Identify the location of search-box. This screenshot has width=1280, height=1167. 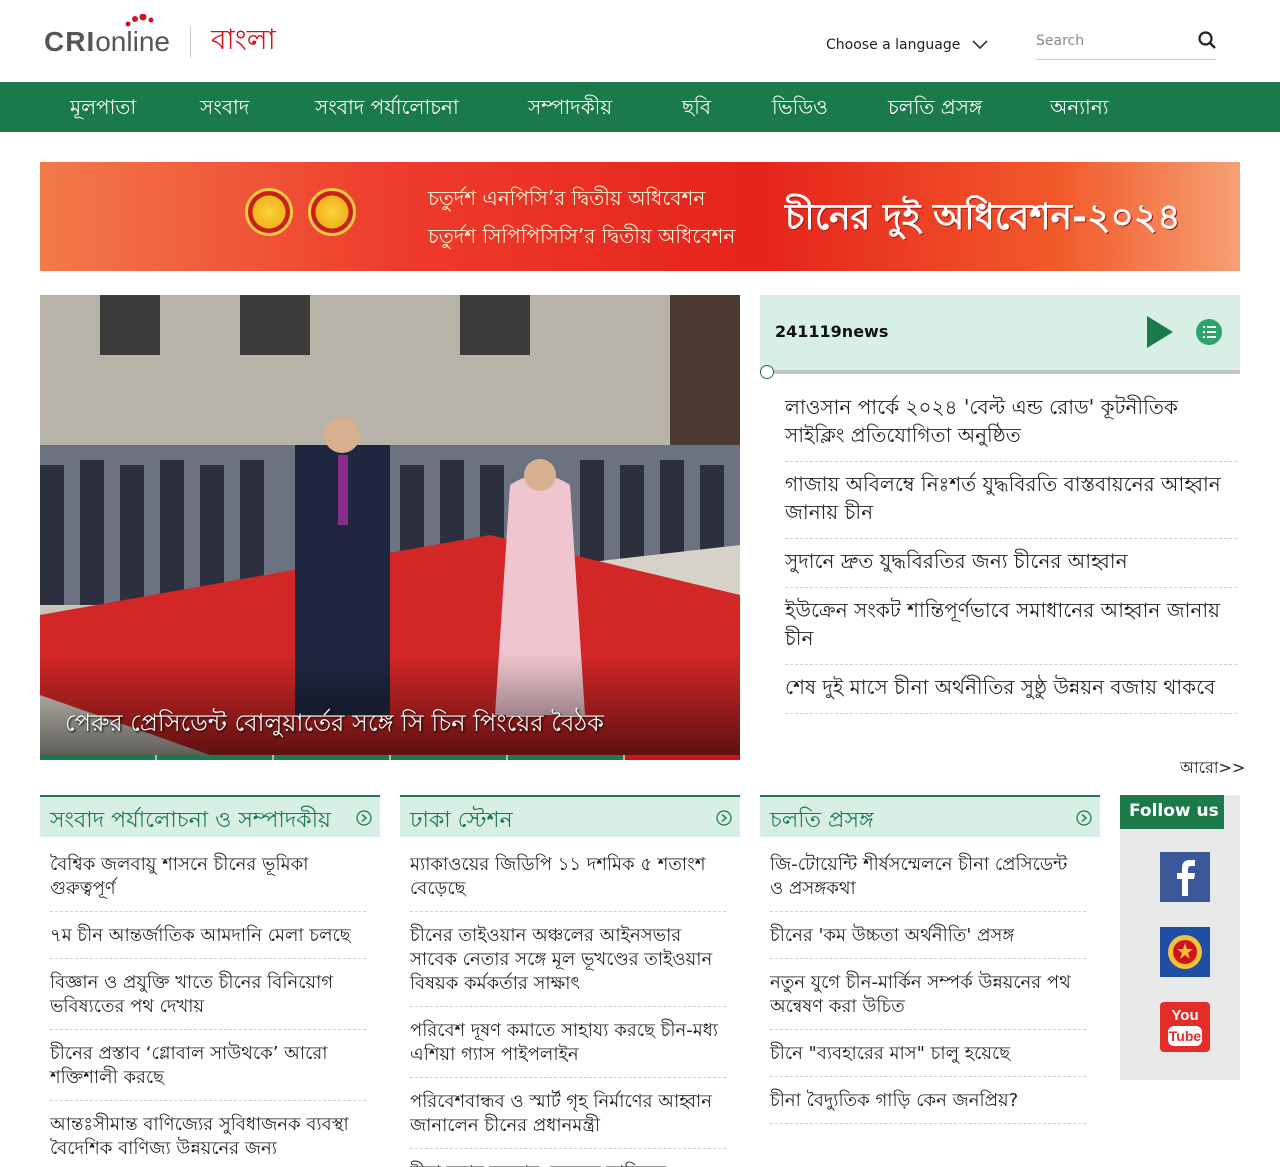
(1126, 44).